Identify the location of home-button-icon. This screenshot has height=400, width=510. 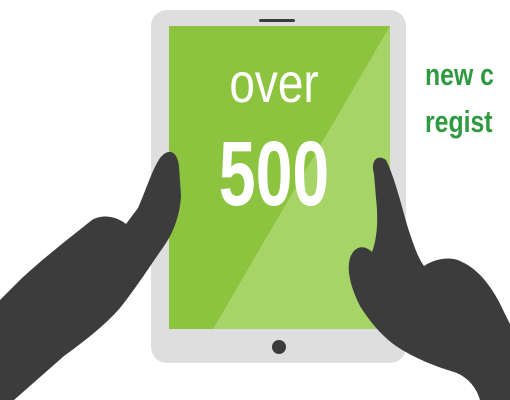
(279, 347).